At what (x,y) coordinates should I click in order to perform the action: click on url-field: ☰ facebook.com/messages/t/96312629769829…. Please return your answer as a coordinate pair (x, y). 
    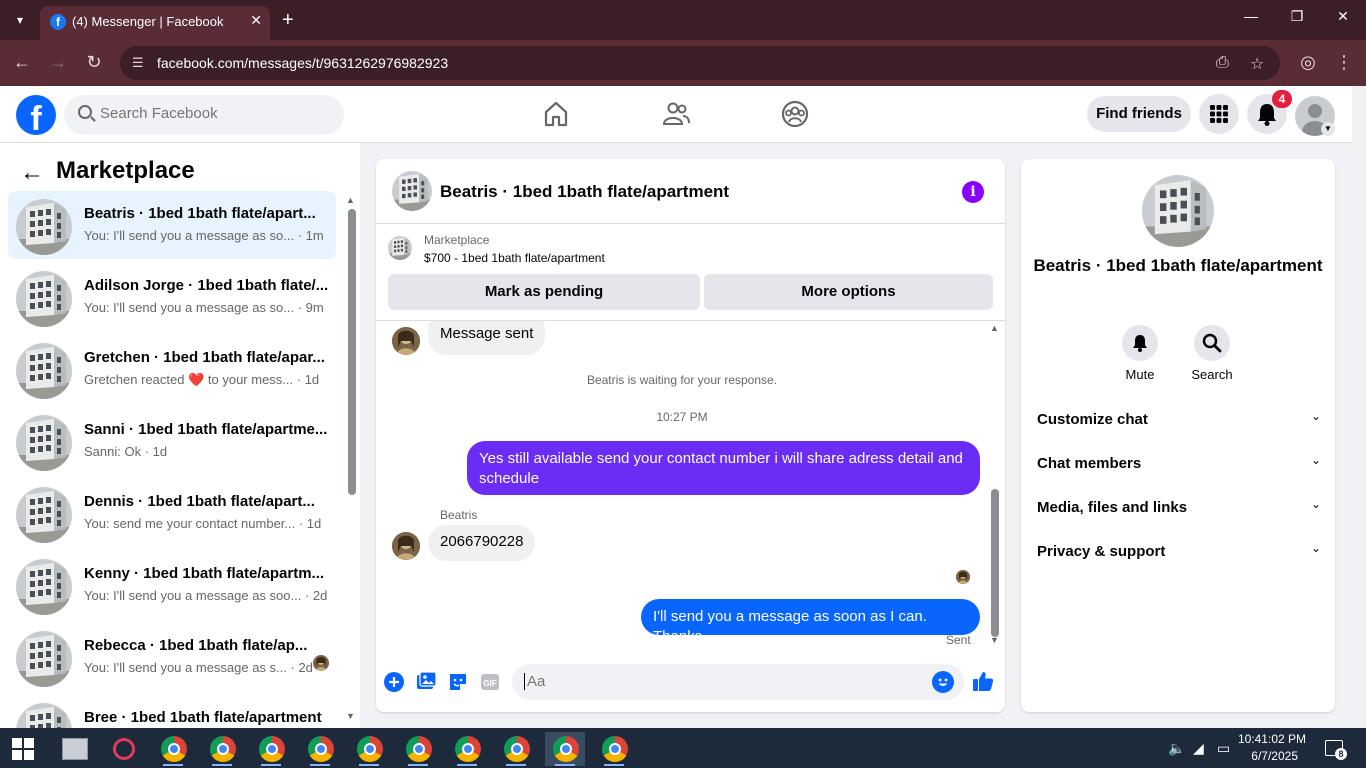
    Looking at the image, I should click on (700, 63).